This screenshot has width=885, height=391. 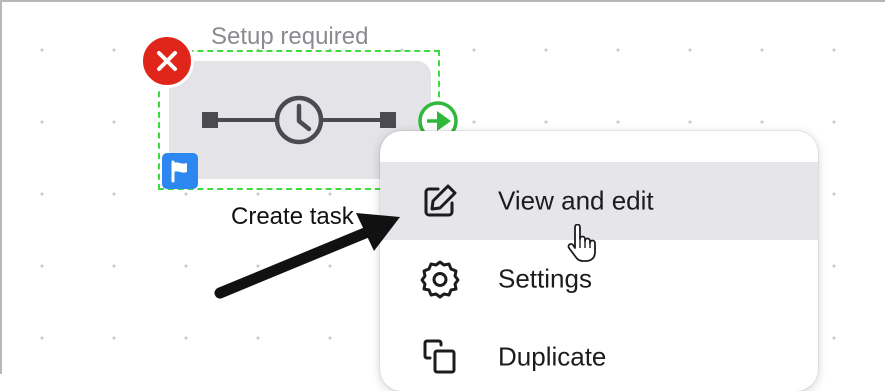 What do you see at coordinates (576, 200) in the screenshot?
I see `menu-item-label: View and edit` at bounding box center [576, 200].